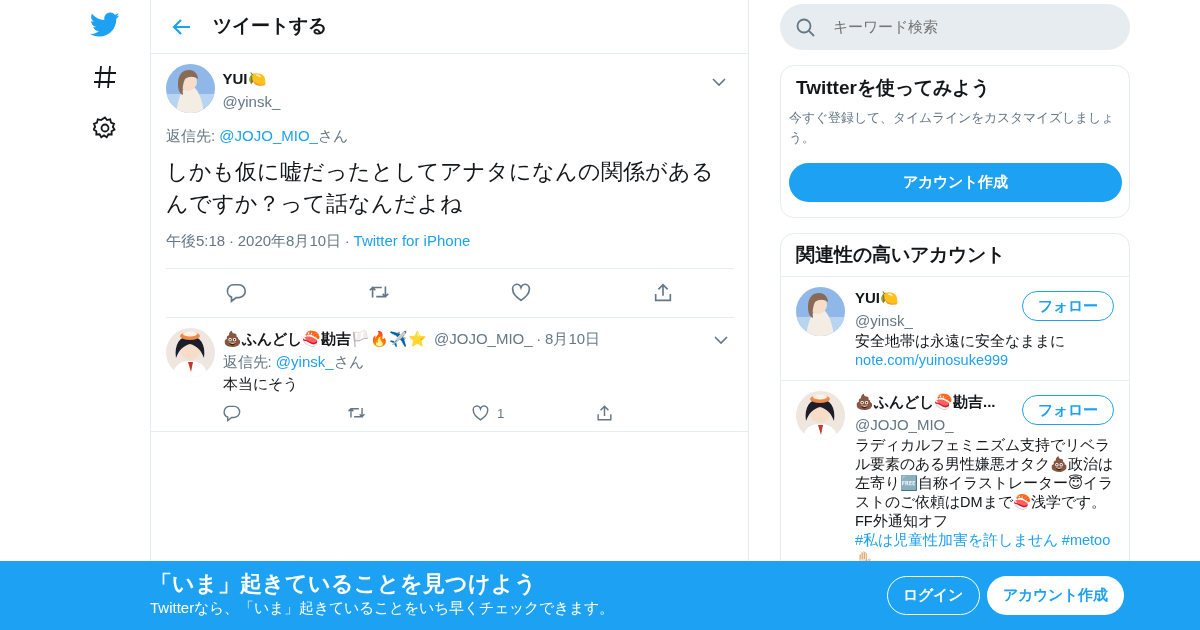 The height and width of the screenshot is (630, 1200). Describe the element at coordinates (344, 584) in the screenshot. I see `banner-title: 「いま」起きていることを見つけよう` at that location.